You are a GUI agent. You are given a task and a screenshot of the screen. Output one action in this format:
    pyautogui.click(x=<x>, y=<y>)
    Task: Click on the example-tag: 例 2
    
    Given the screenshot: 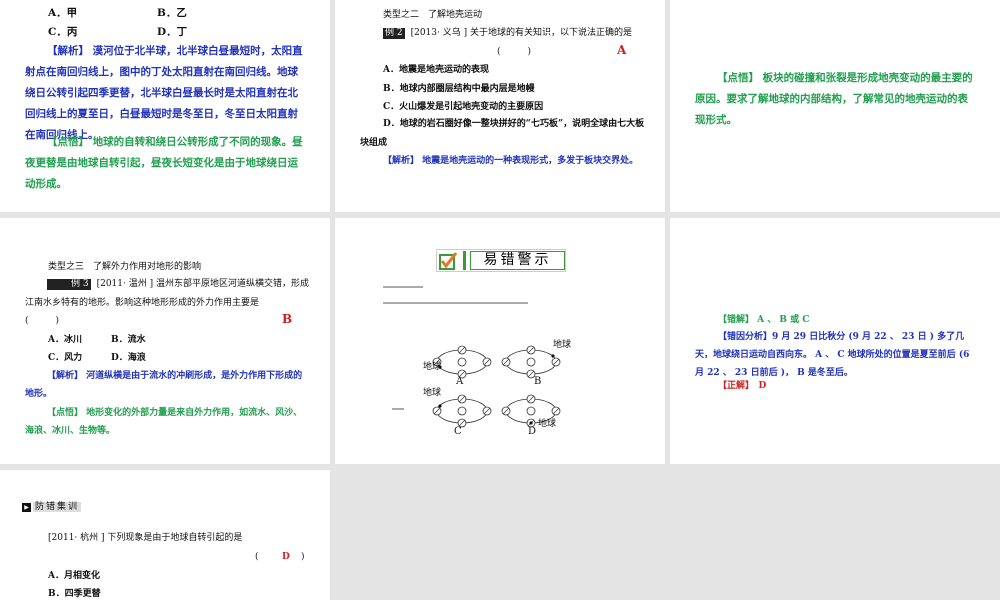 What is the action you would take?
    pyautogui.click(x=394, y=33)
    